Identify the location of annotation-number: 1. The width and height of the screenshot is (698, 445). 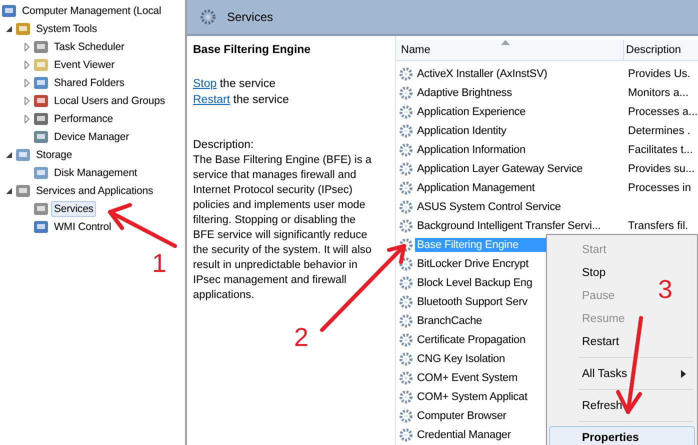
(159, 263).